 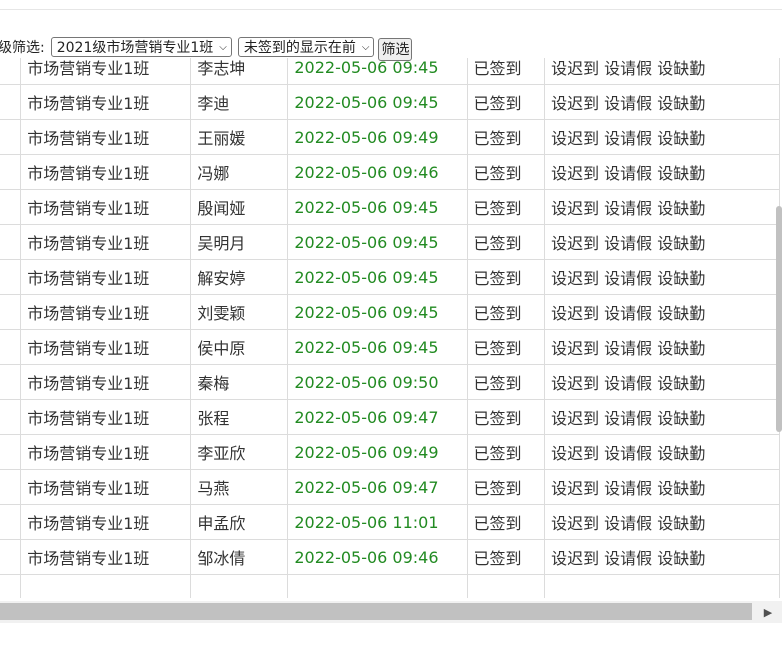 What do you see at coordinates (390, 487) in the screenshot?
I see `table-row: 市场营销专业1班 马燕 2022-05-06 09:47 已签到 设迟到 设请假 设缺勤` at bounding box center [390, 487].